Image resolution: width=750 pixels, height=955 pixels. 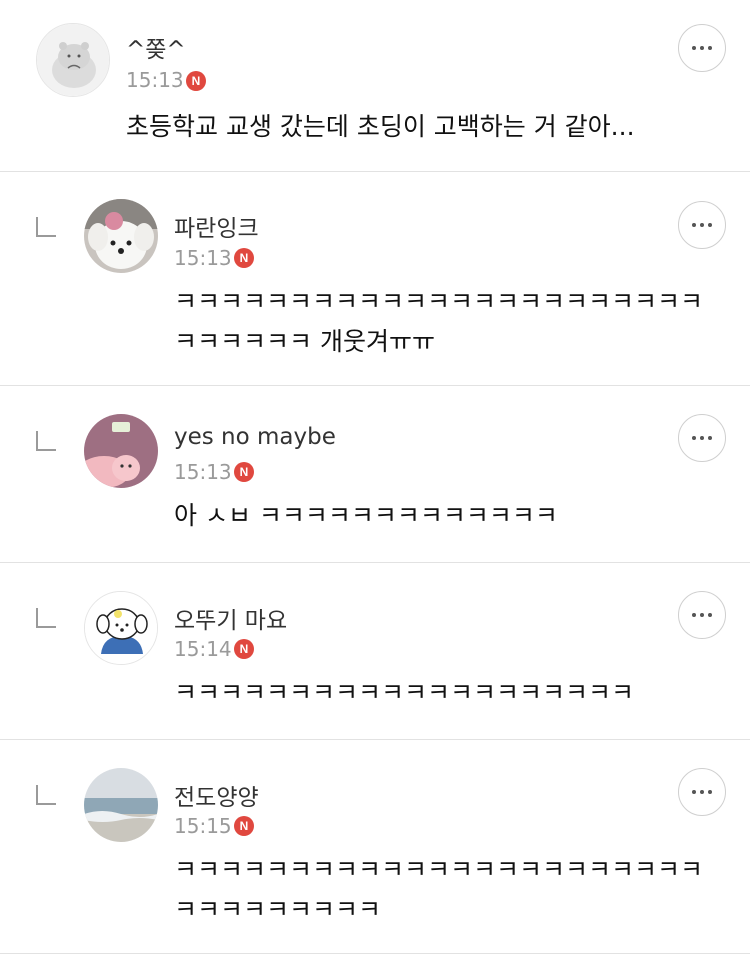 What do you see at coordinates (216, 226) in the screenshot?
I see `comment-author: 파란잉크` at bounding box center [216, 226].